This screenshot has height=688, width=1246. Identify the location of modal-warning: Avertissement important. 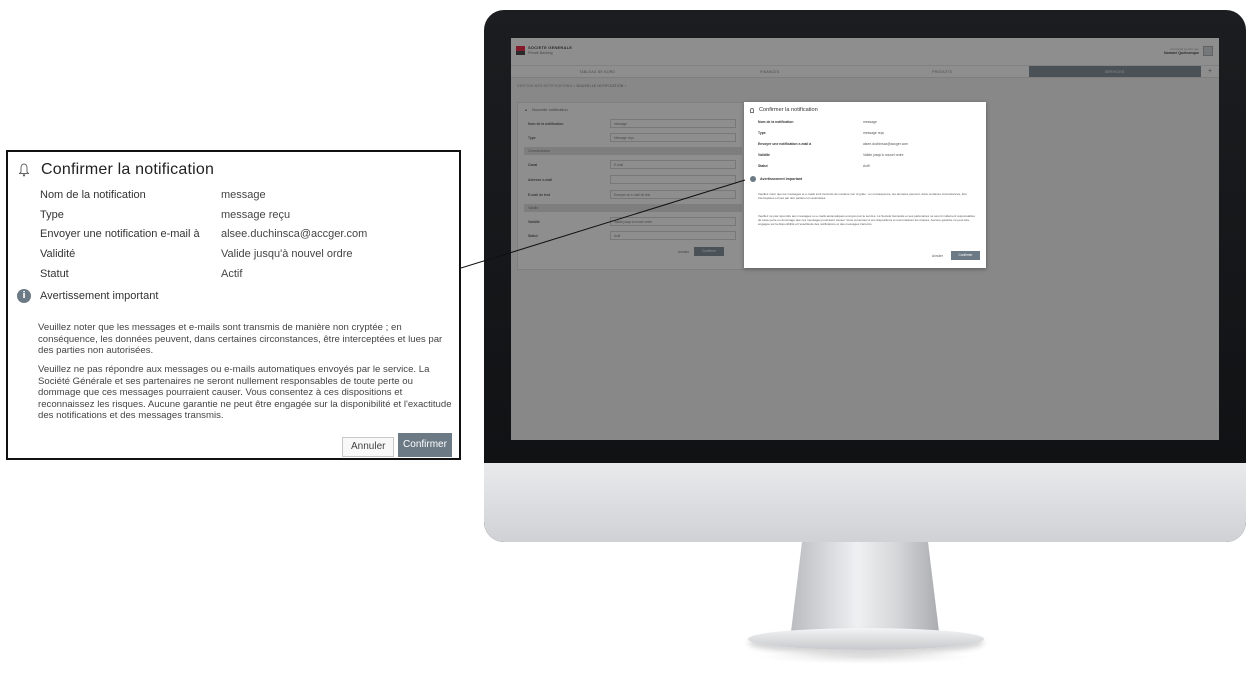
(776, 179).